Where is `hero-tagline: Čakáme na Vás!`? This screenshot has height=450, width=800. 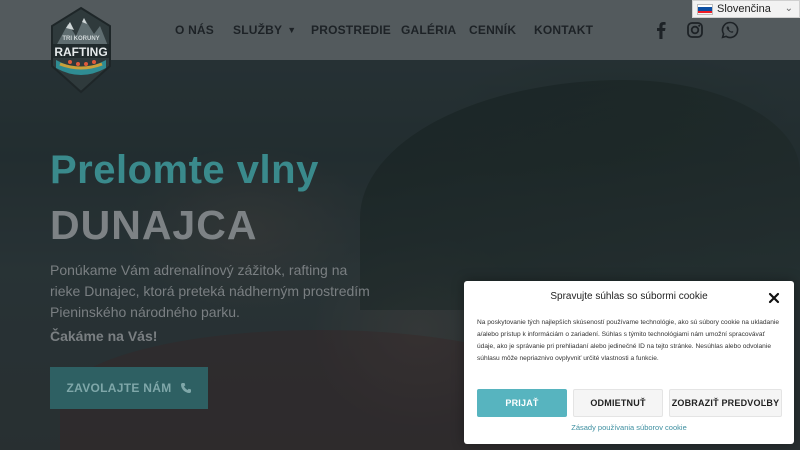
hero-tagline: Čakáme na Vás! is located at coordinates (104, 336).